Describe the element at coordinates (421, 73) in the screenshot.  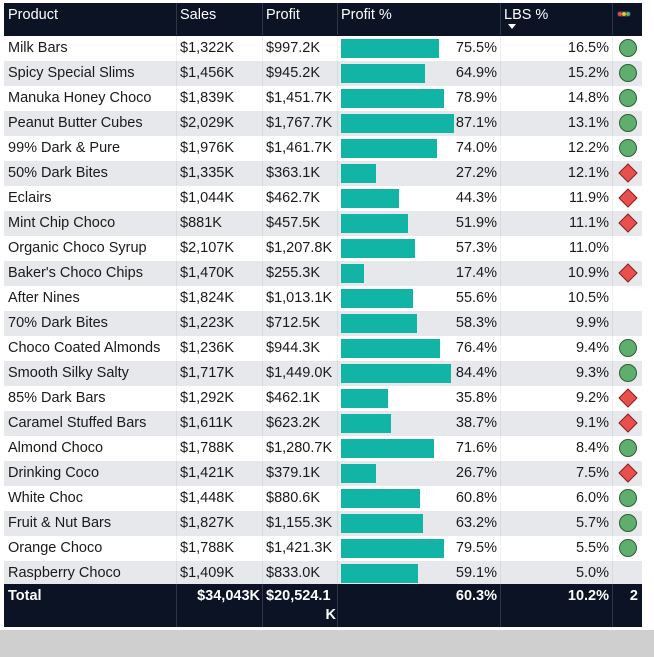
I see `profit-pct-cell: 64.9%` at that location.